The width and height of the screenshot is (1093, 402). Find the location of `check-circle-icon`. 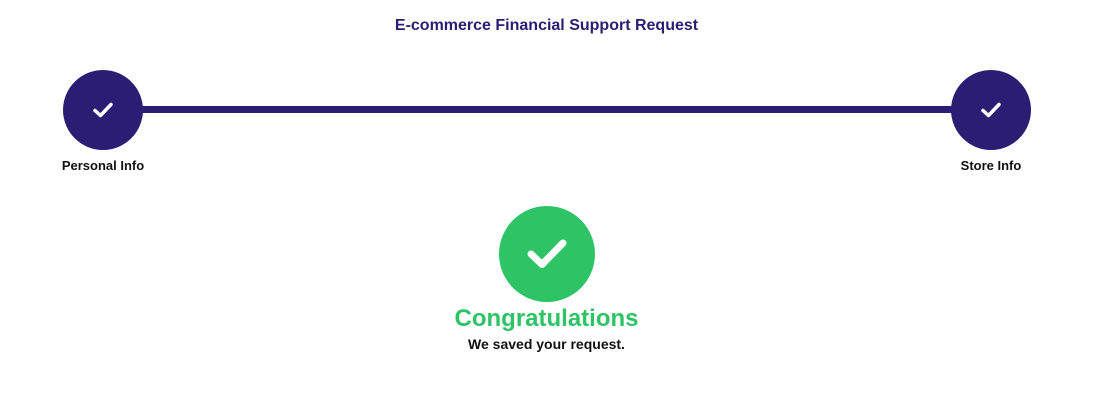

check-circle-icon is located at coordinates (547, 253).